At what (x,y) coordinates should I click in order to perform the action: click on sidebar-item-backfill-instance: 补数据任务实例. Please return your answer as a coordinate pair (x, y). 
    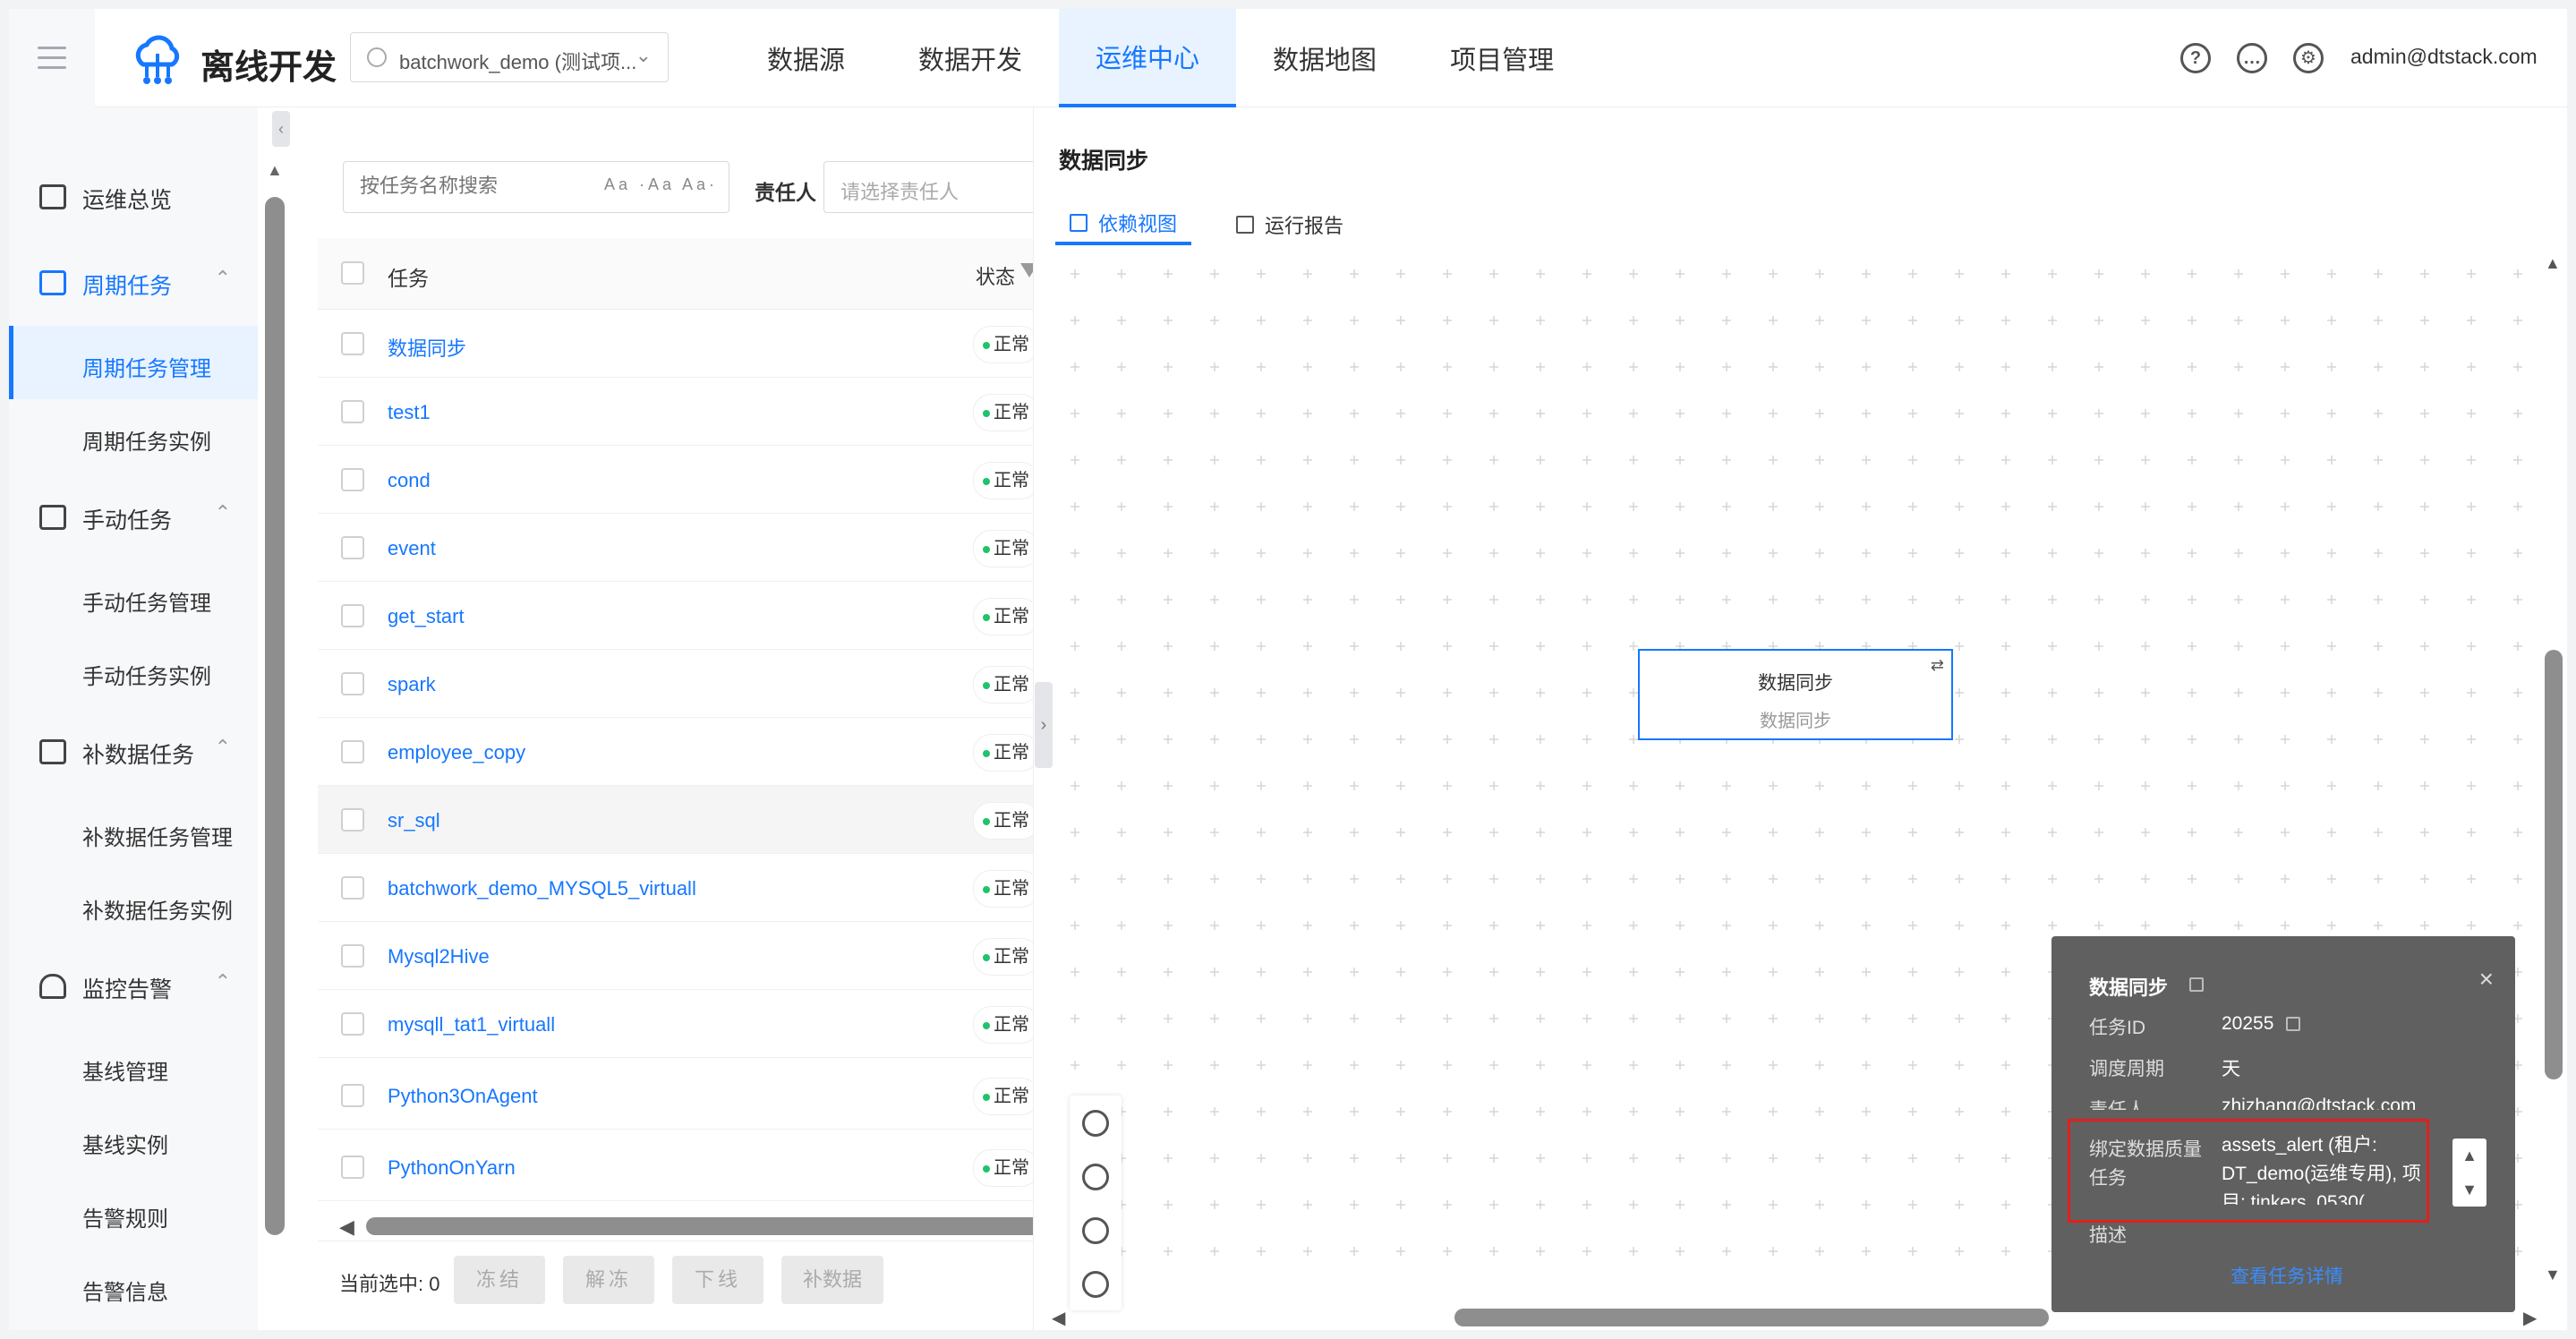
    Looking at the image, I should click on (133, 905).